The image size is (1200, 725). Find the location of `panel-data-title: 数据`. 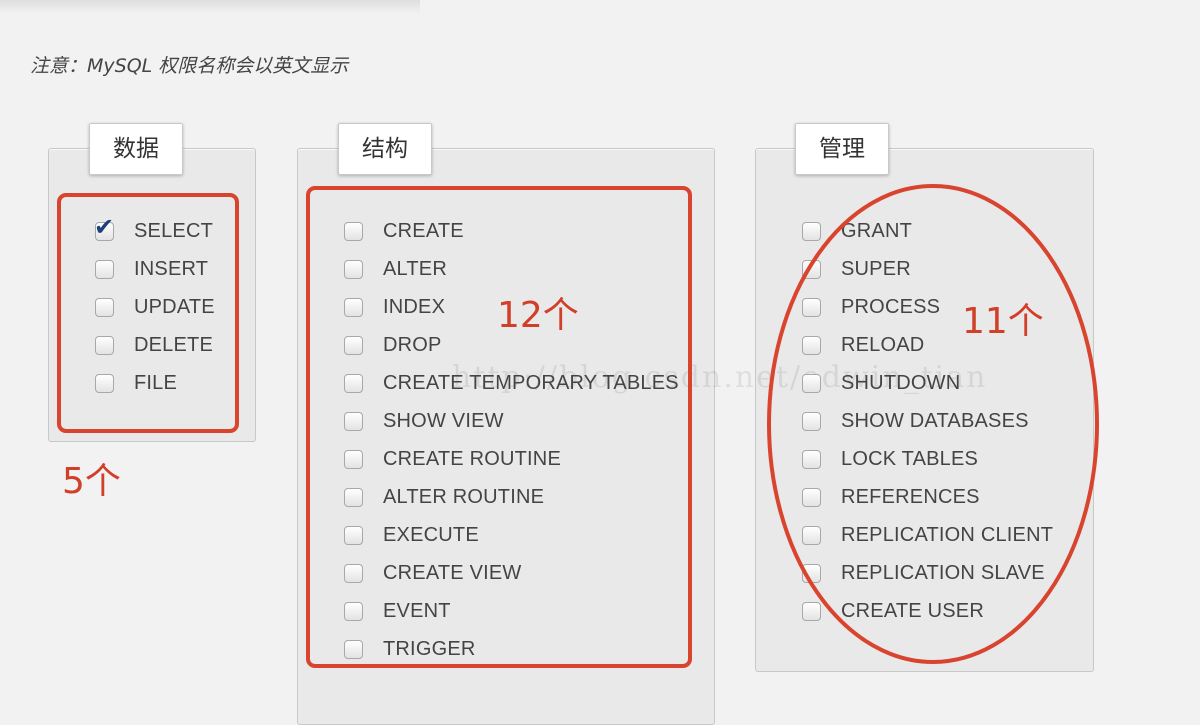

panel-data-title: 数据 is located at coordinates (136, 149).